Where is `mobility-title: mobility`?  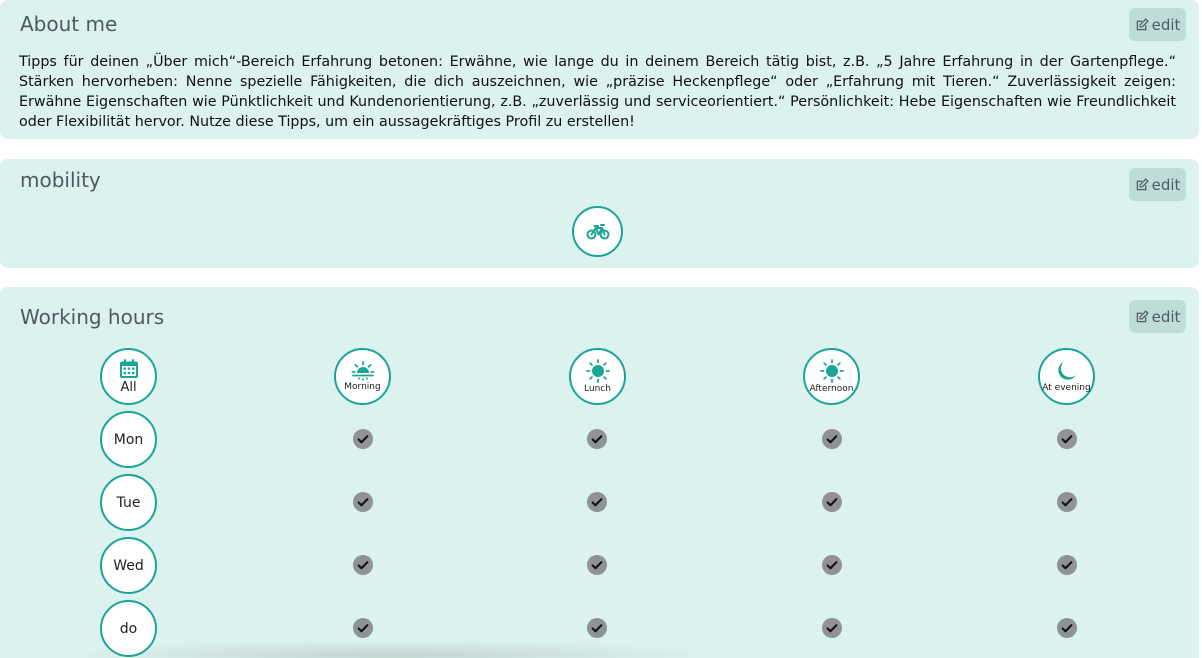
mobility-title: mobility is located at coordinates (60, 180).